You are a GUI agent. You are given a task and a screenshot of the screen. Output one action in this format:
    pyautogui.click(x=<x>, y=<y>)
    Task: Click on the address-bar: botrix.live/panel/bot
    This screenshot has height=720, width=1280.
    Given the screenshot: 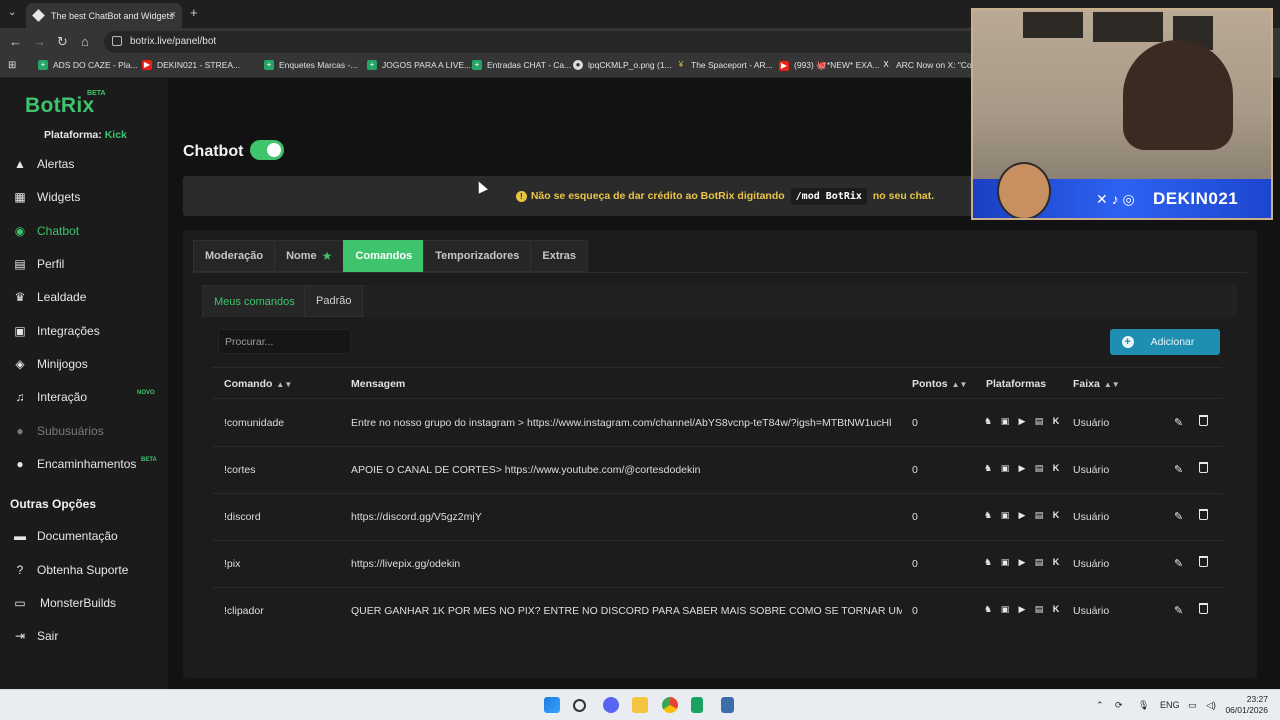 What is the action you would take?
    pyautogui.click(x=544, y=42)
    